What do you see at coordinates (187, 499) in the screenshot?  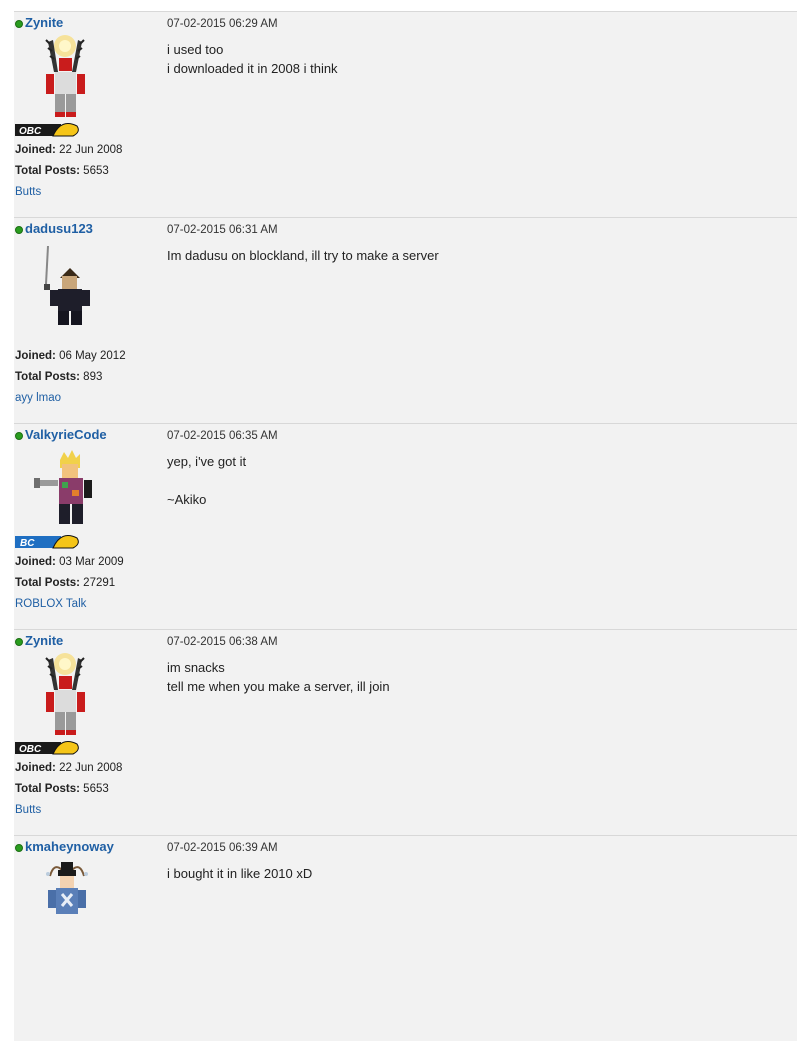 I see `post-body-line: ~Akiko` at bounding box center [187, 499].